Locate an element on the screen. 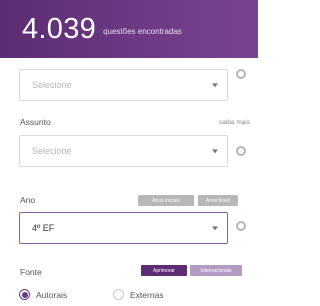  radio-dot is located at coordinates (118, 294).